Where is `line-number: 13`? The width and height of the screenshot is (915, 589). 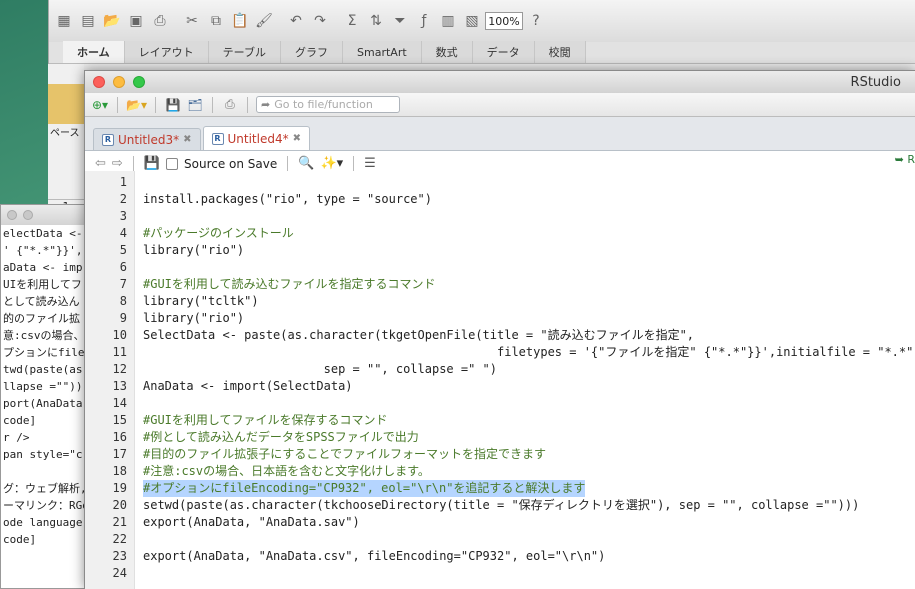 line-number: 13 is located at coordinates (119, 386).